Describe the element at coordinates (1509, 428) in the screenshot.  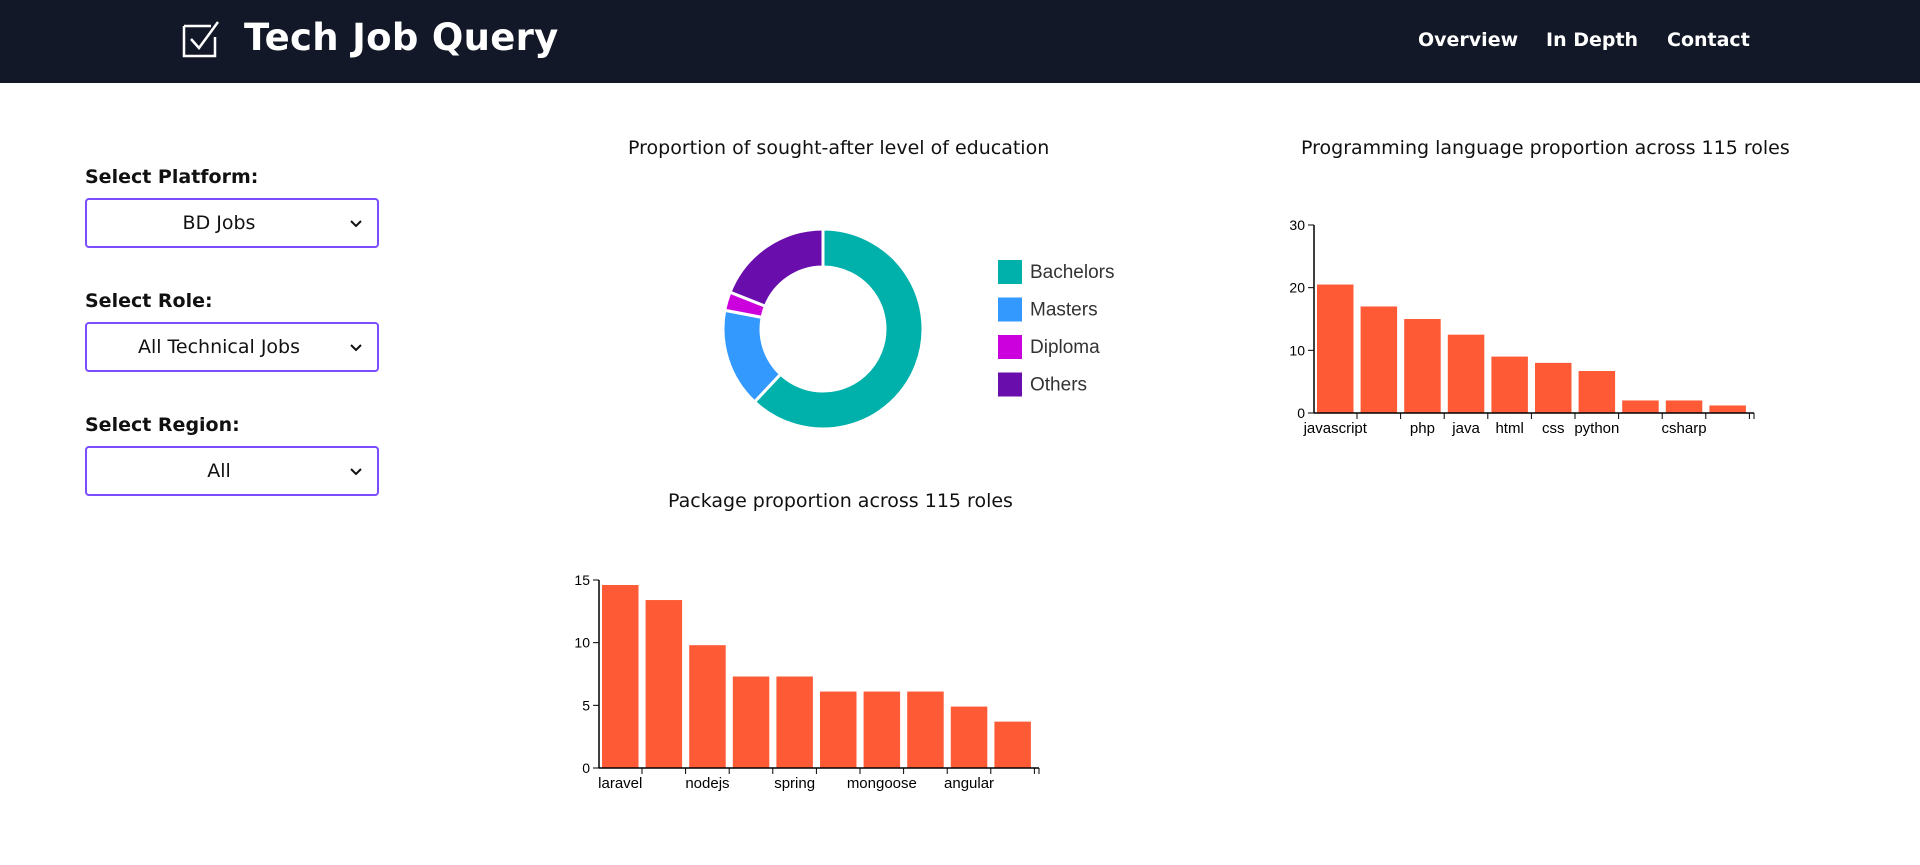
I see `languages-x-tick-label: html` at that location.